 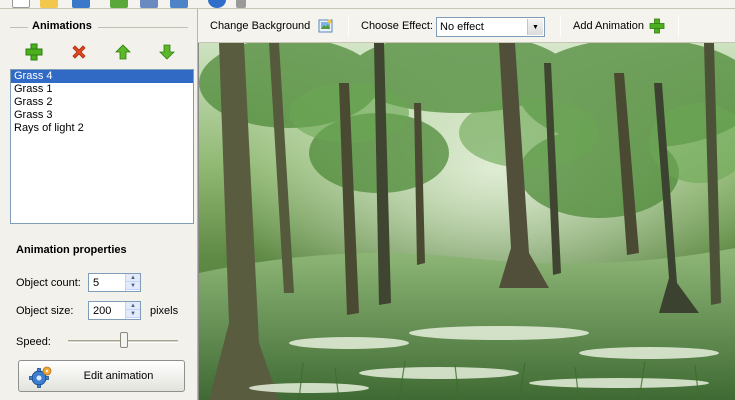 I want to click on export-icon, so click(x=119, y=4).